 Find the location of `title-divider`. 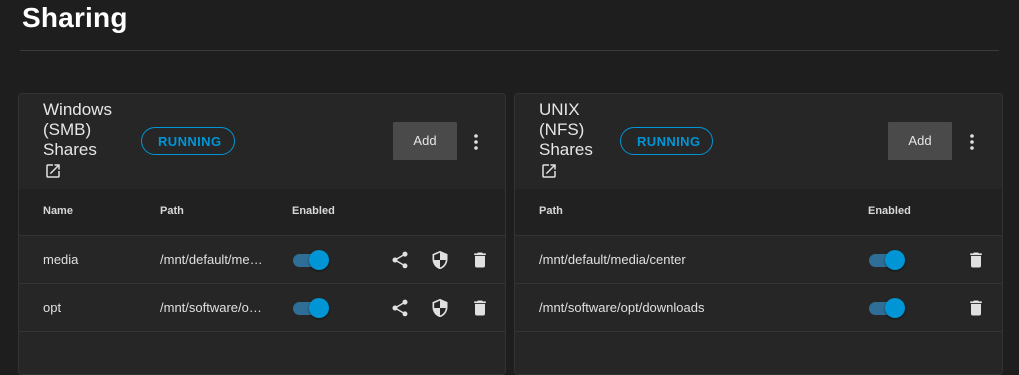

title-divider is located at coordinates (509, 50).